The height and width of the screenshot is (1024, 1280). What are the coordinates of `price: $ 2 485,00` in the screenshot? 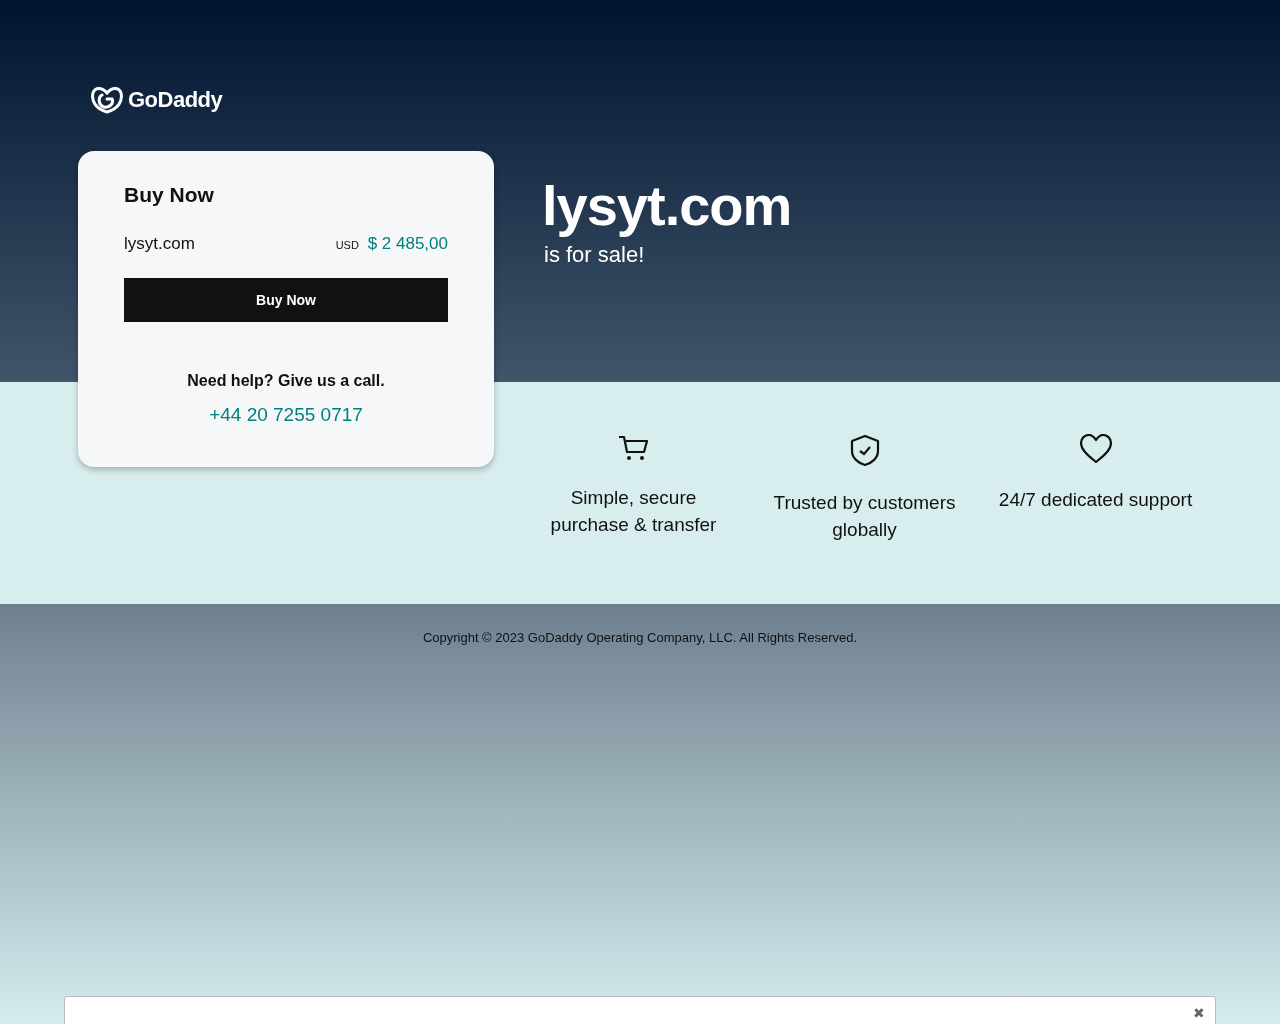 It's located at (407, 243).